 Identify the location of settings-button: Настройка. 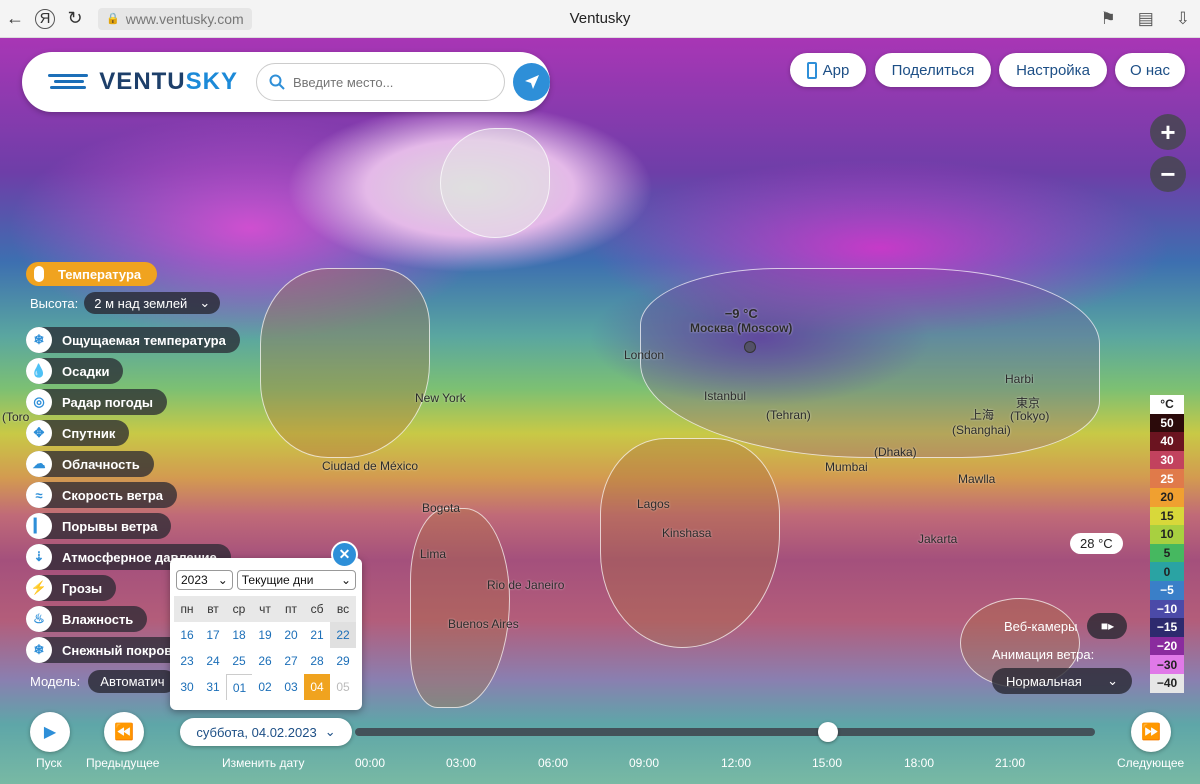
(1053, 70).